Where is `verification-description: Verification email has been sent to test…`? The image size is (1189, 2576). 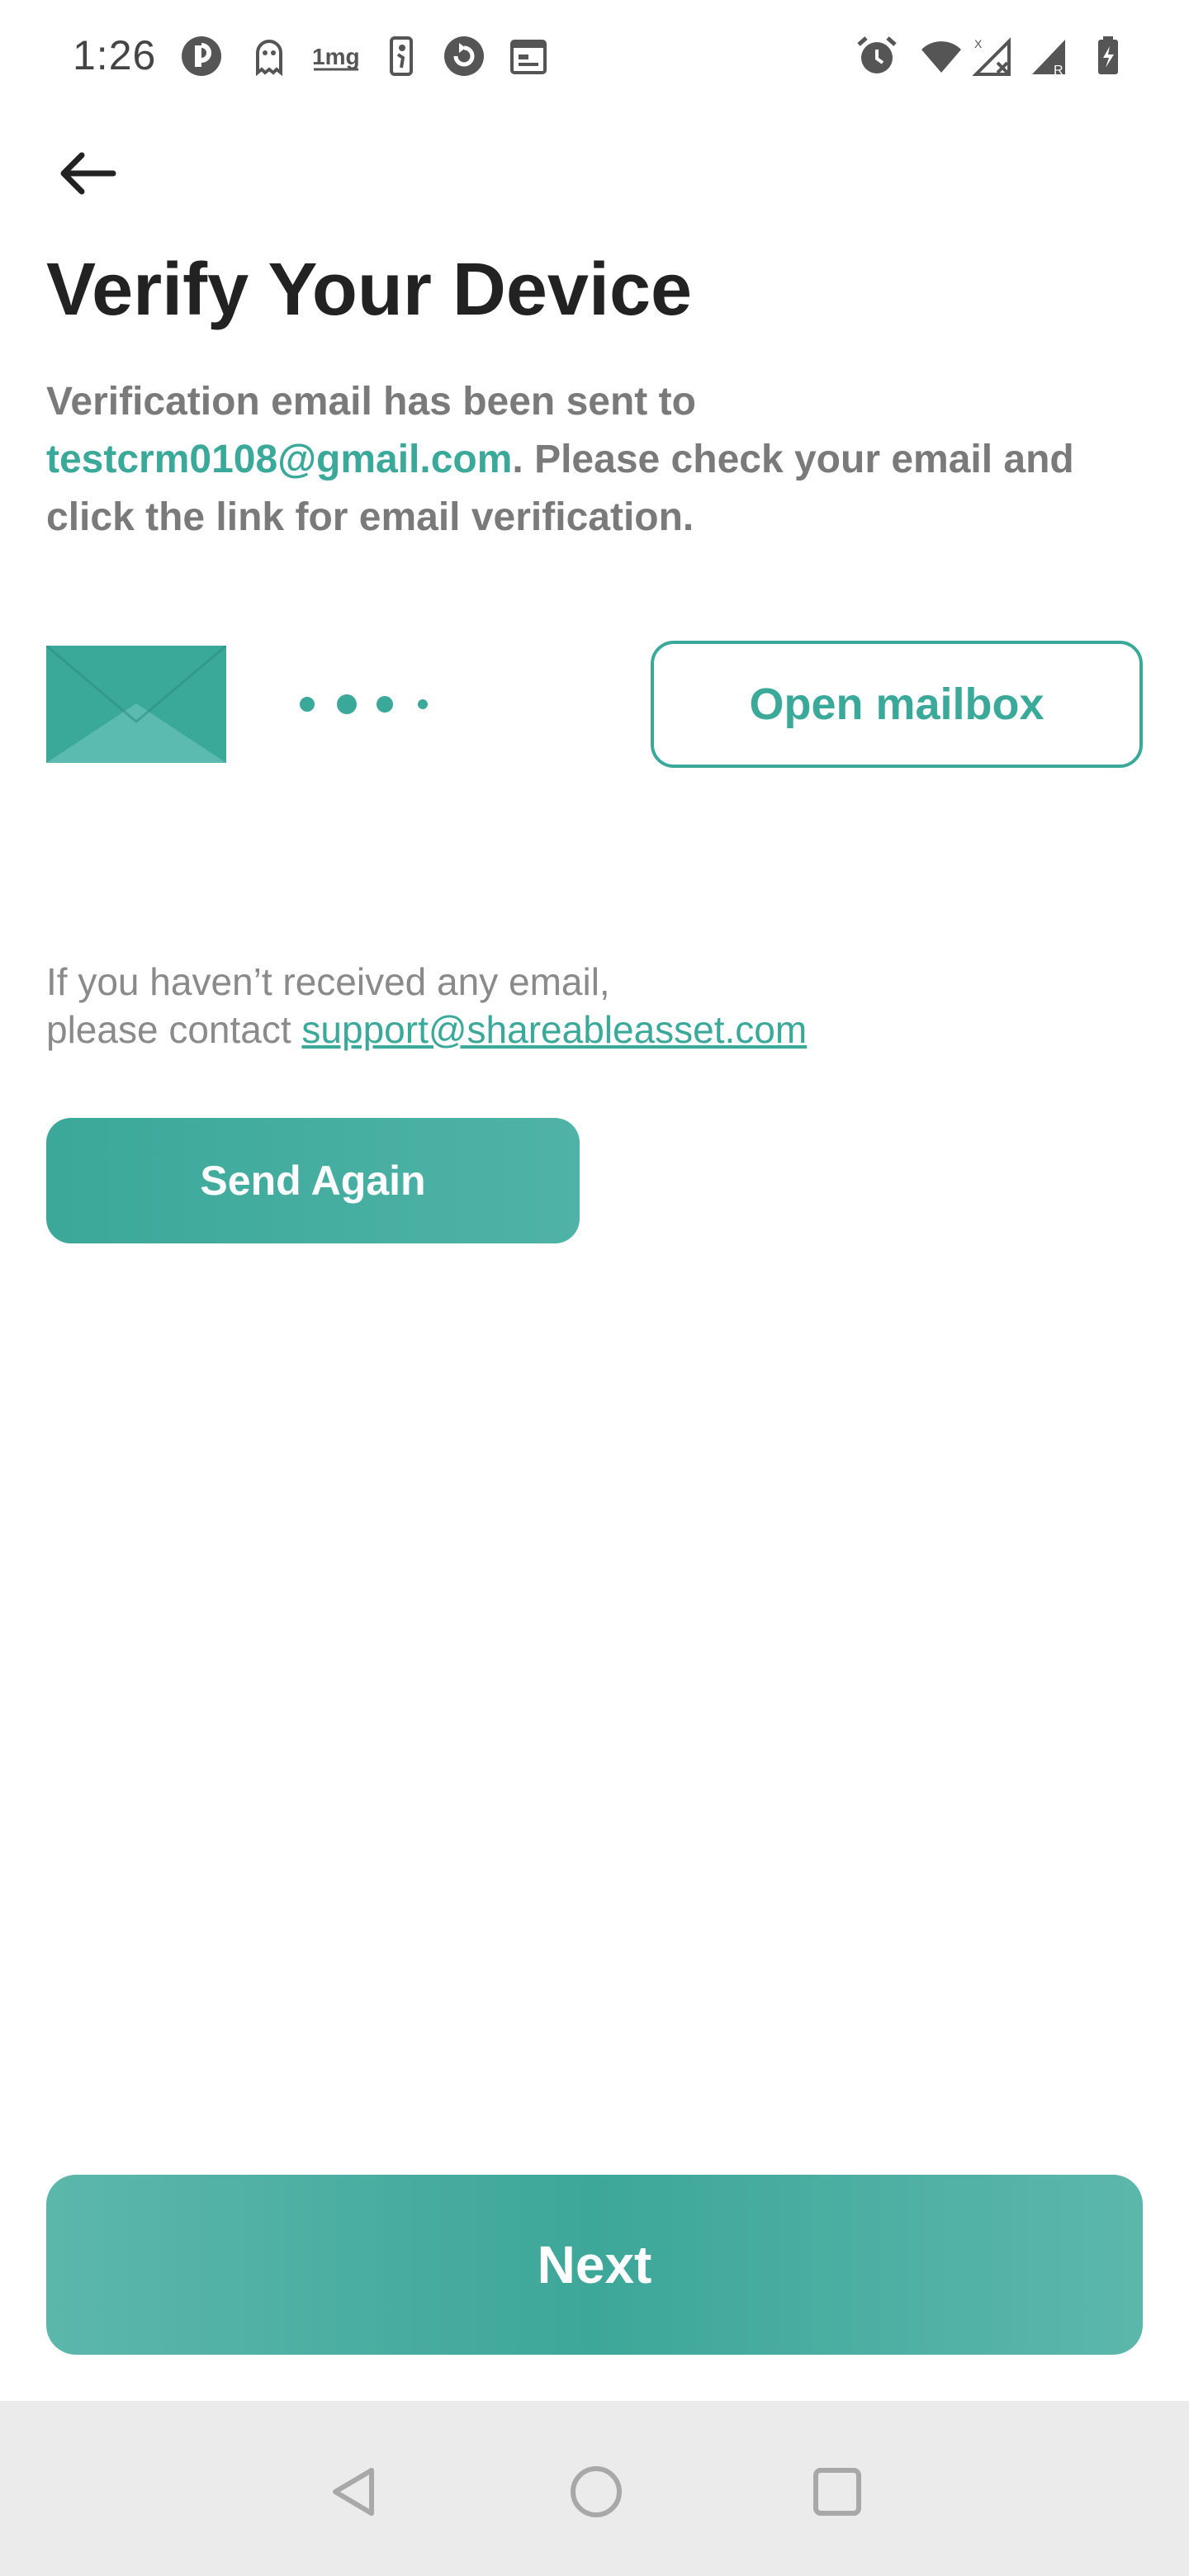 verification-description: Verification email has been sent to test… is located at coordinates (599, 460).